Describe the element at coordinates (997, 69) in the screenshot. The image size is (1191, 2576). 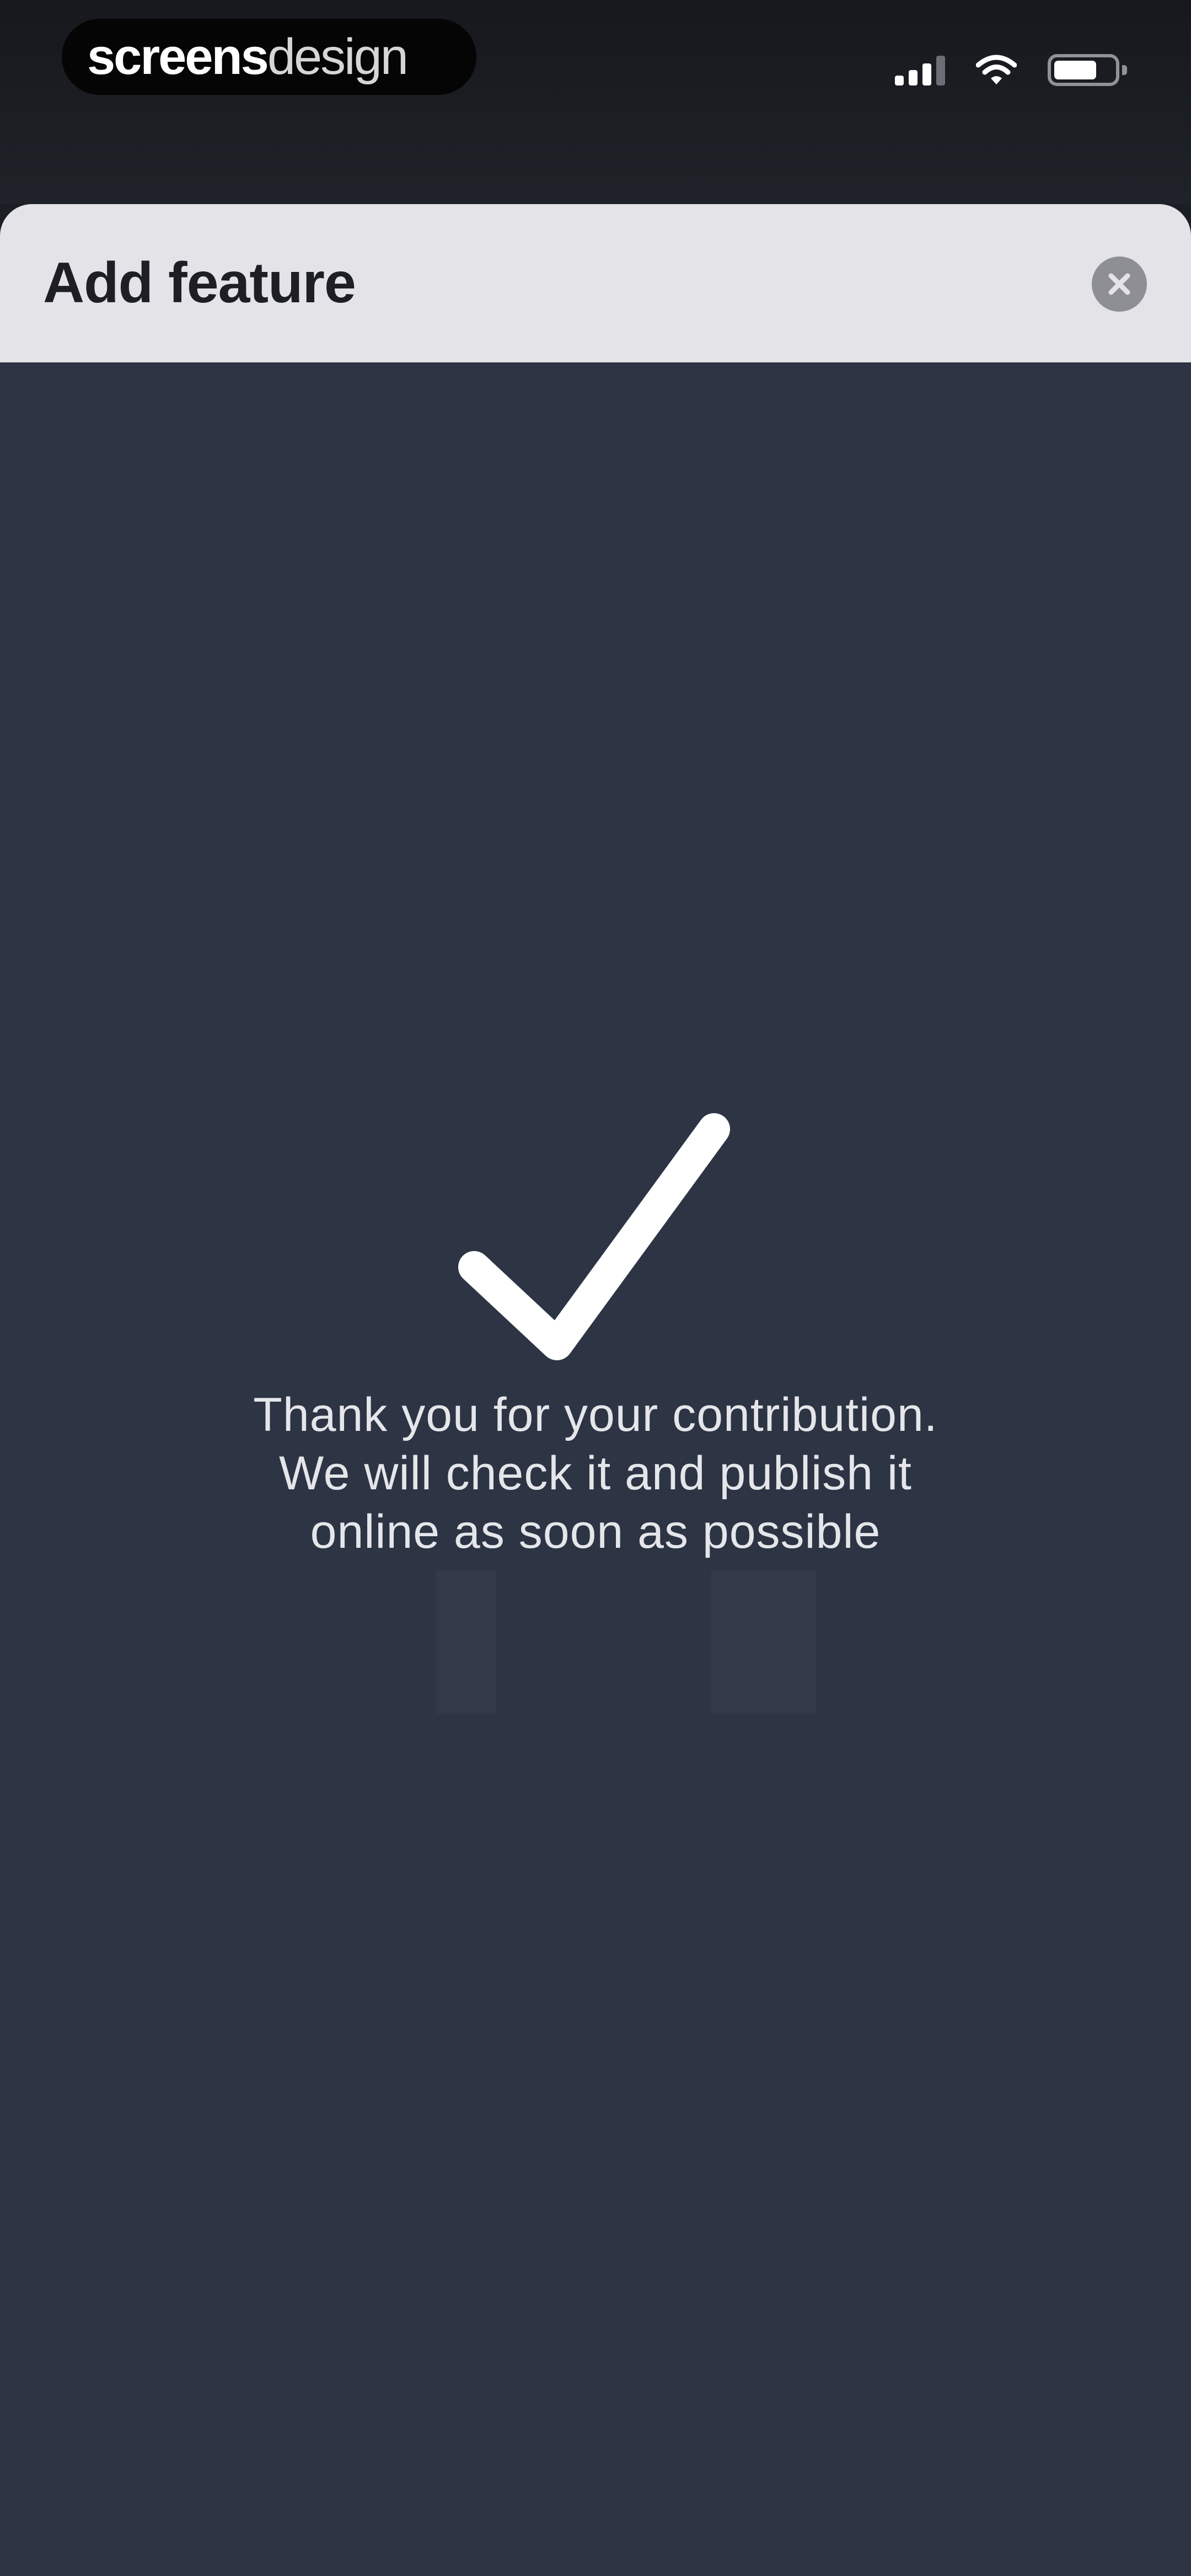
I see `wifi-icon` at that location.